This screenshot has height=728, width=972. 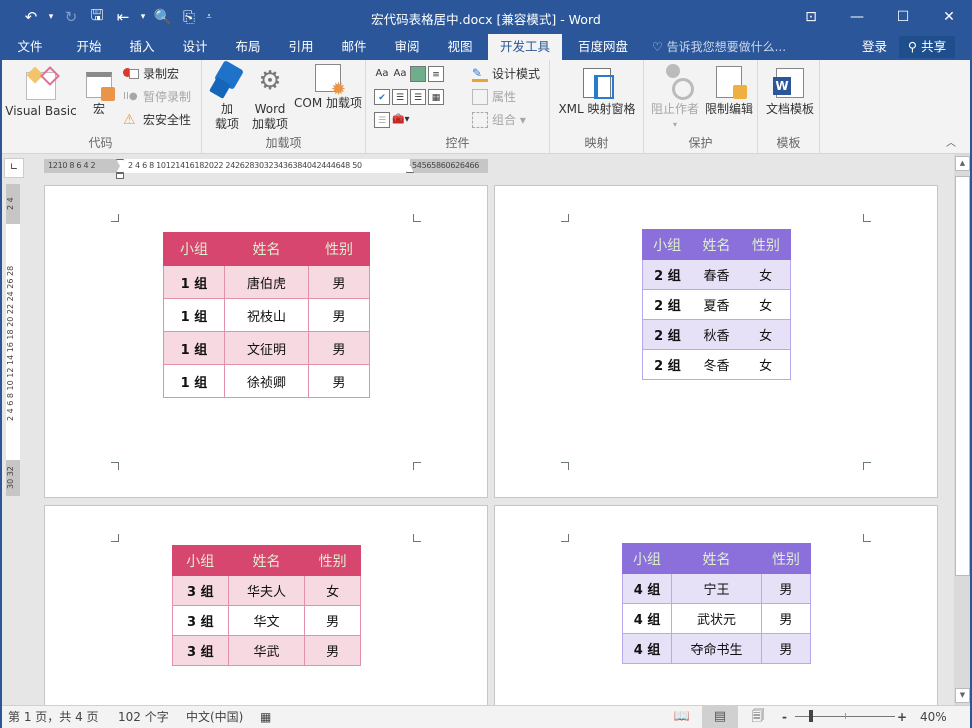 What do you see at coordinates (525, 47) in the screenshot?
I see `tab-developer: 开发工具` at bounding box center [525, 47].